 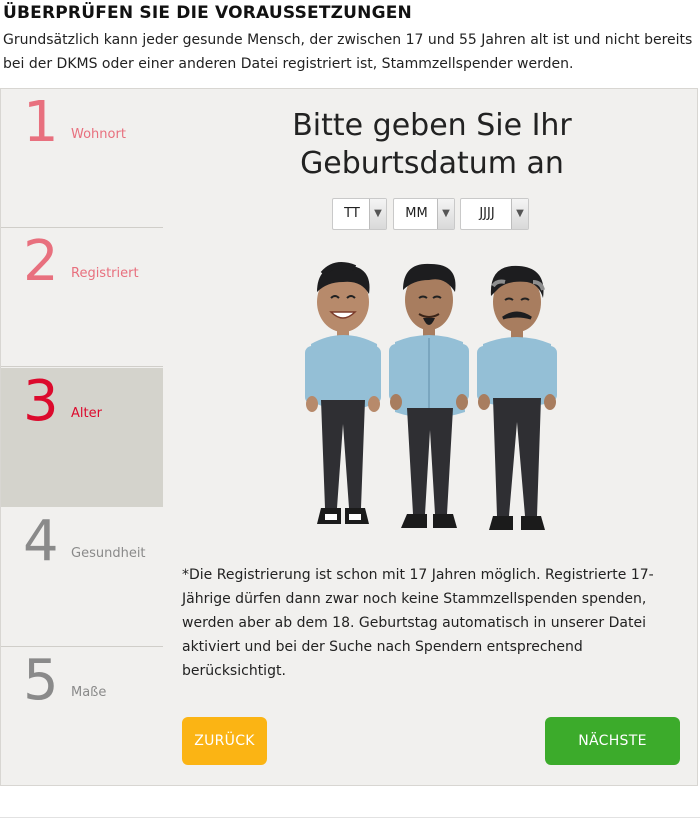 What do you see at coordinates (82, 297) in the screenshot?
I see `step-registriert: 2 Registriert` at bounding box center [82, 297].